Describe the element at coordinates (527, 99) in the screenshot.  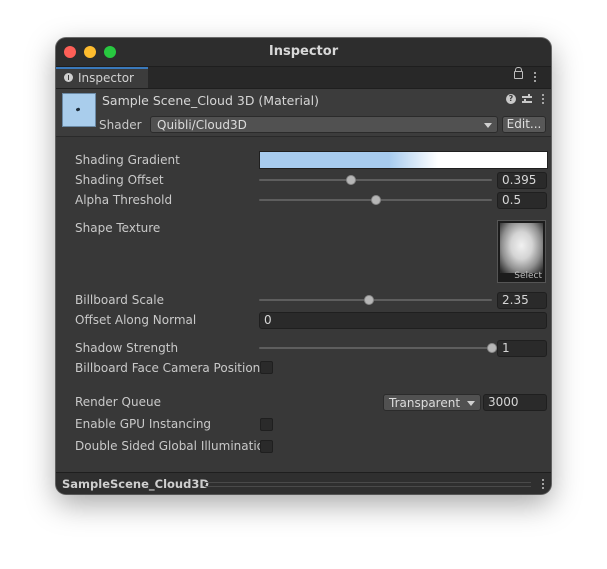
I see `preset-icon` at that location.